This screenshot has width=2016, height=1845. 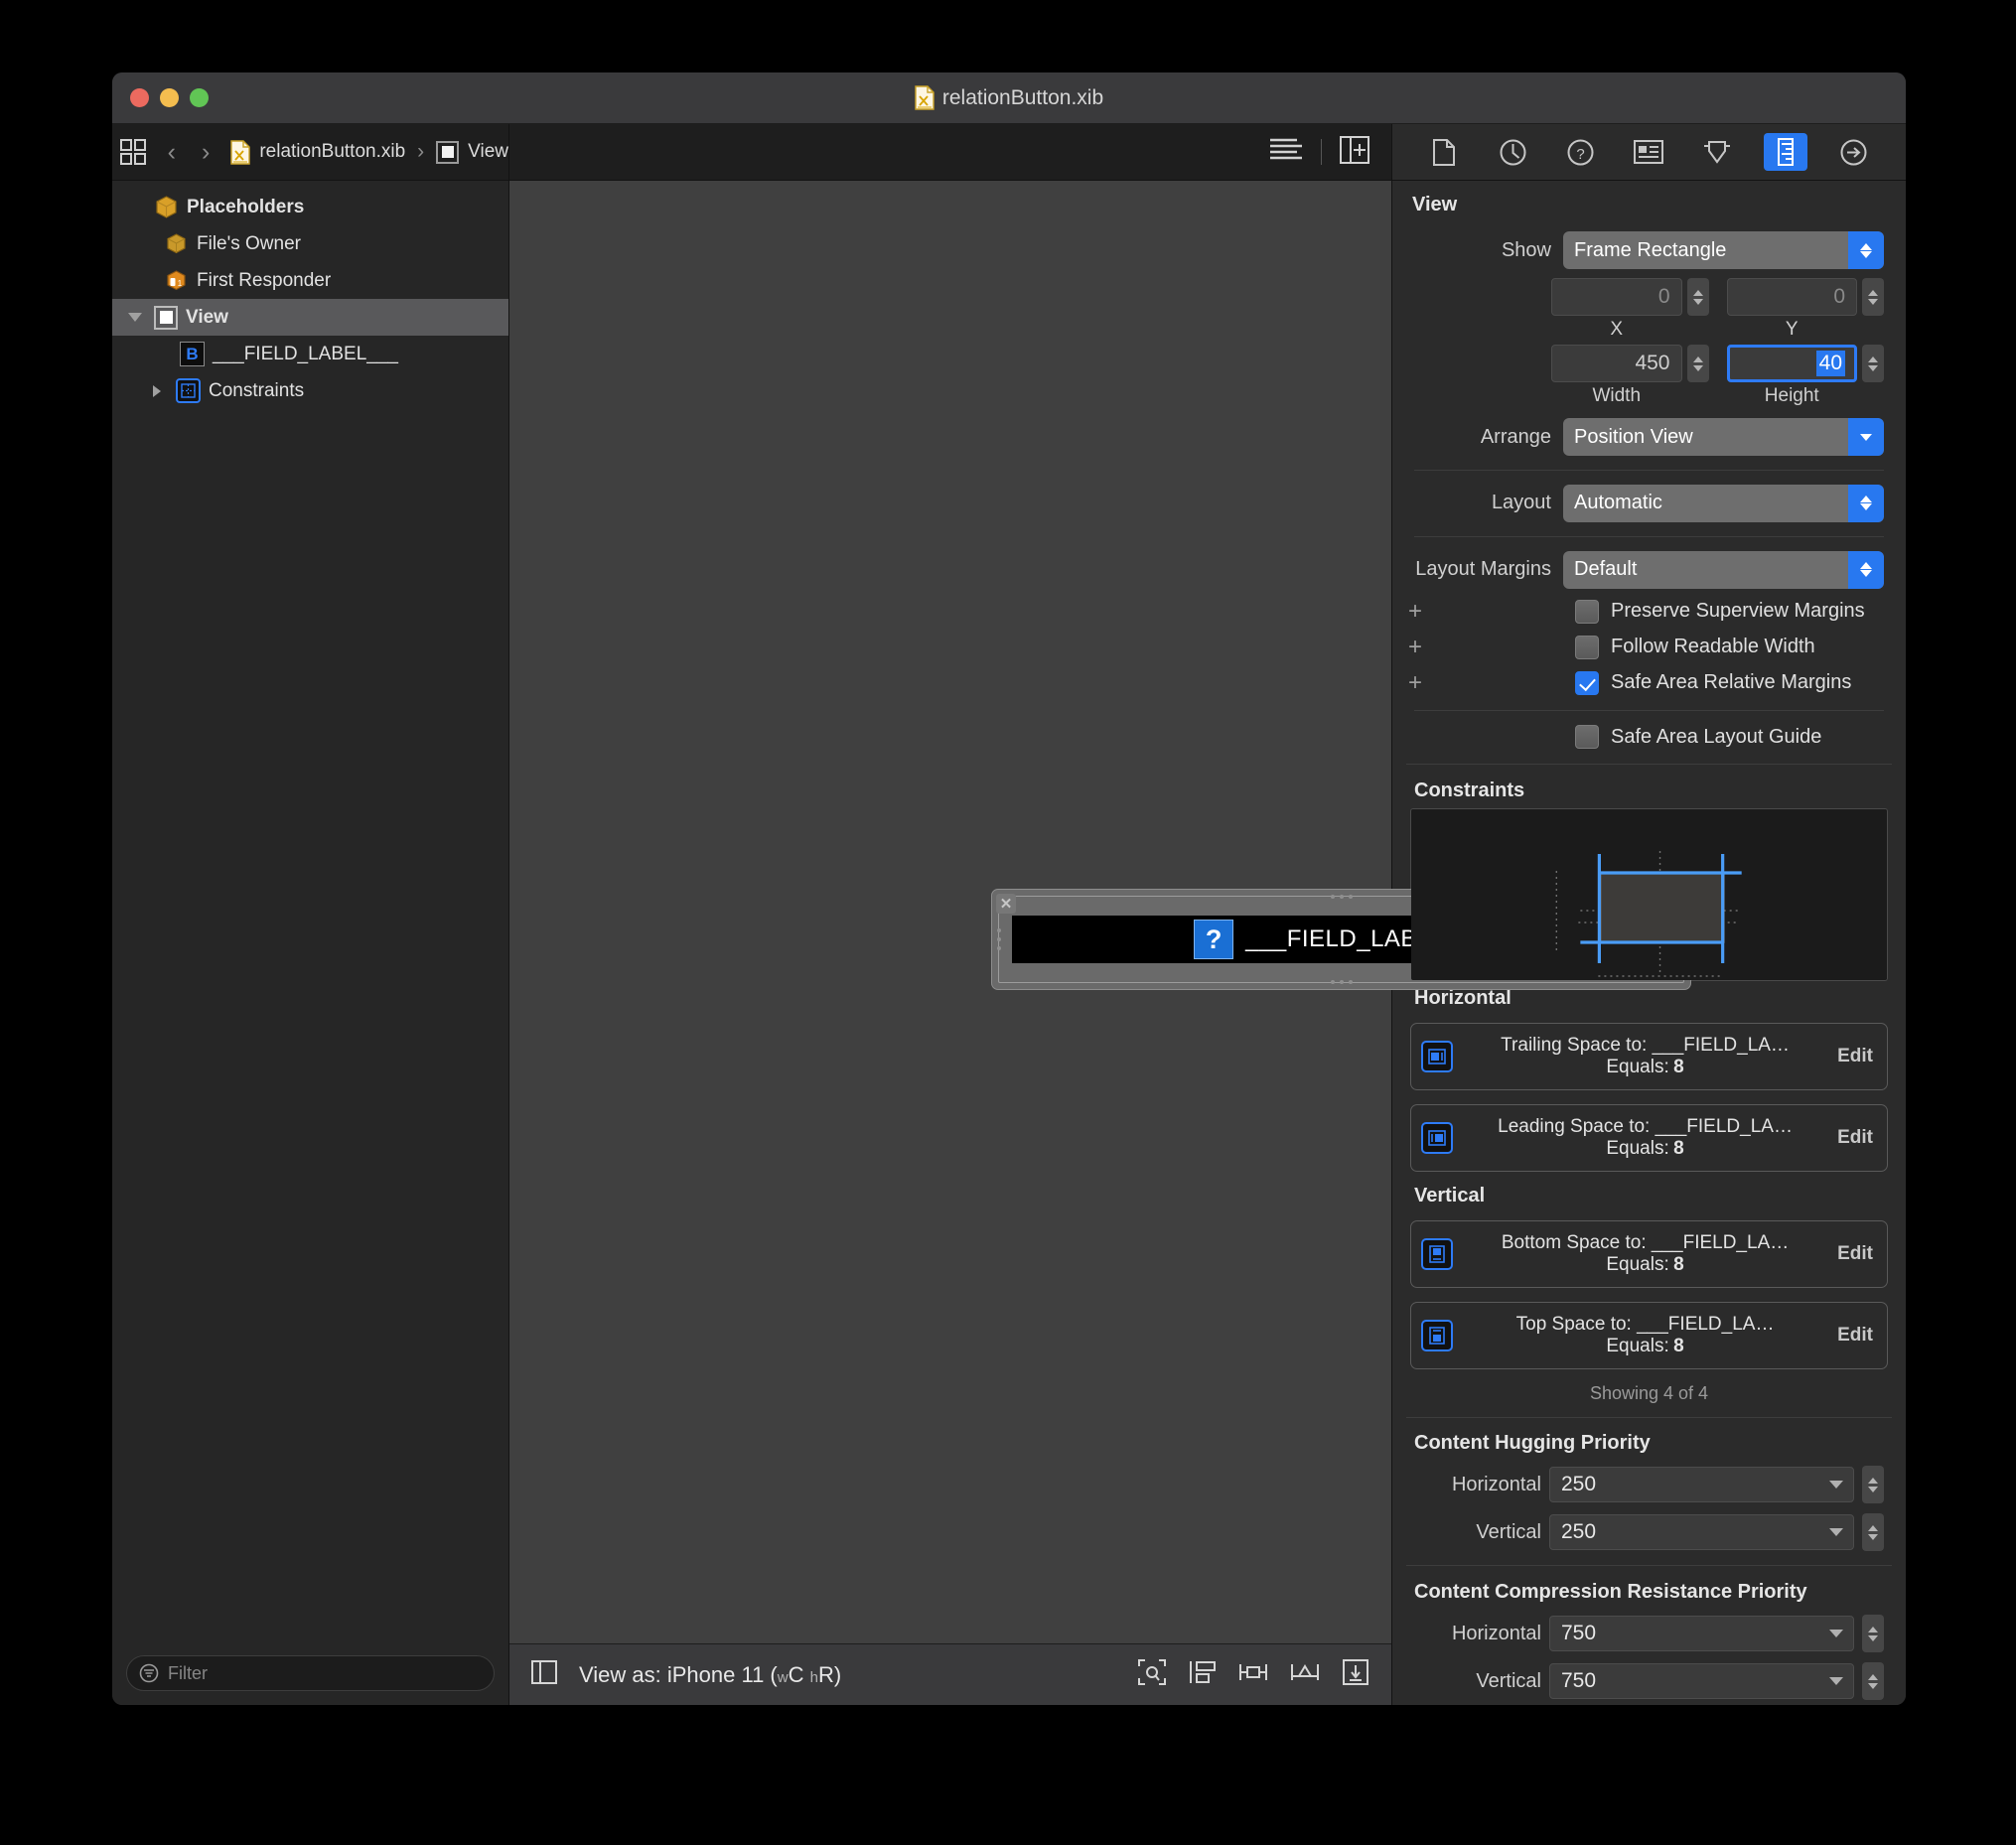 I want to click on view-as-suffix: ), so click(x=837, y=1674).